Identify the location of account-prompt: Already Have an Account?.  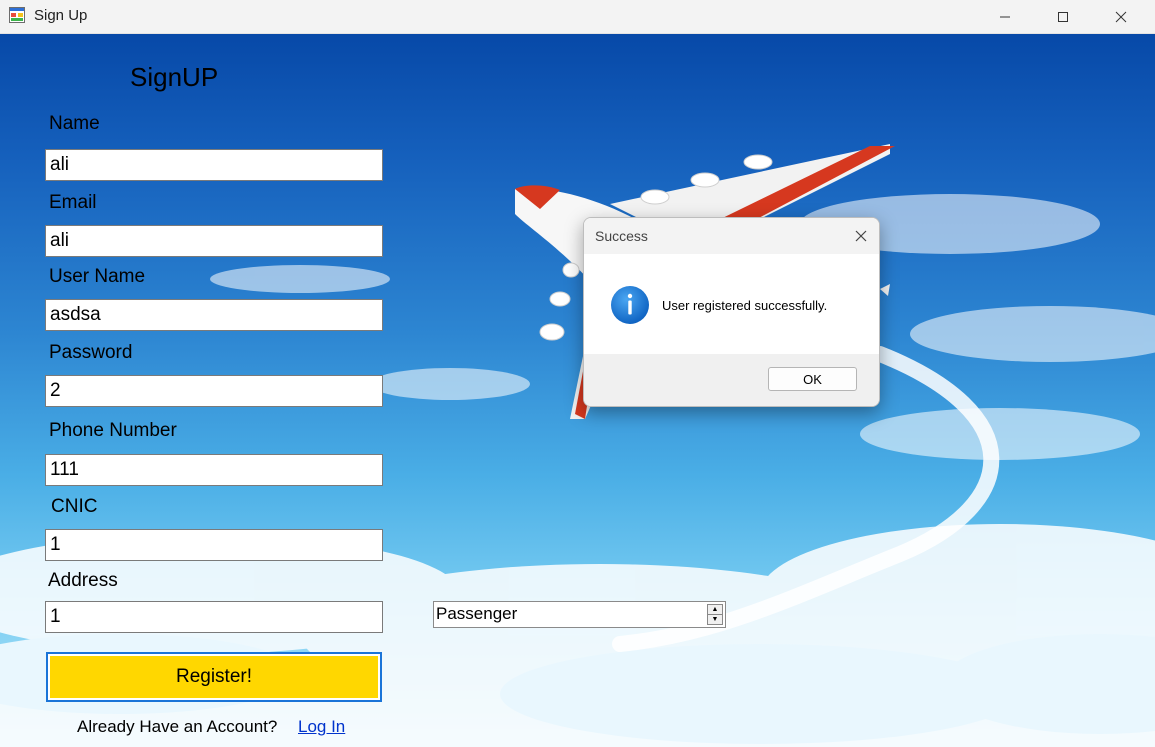
(177, 726).